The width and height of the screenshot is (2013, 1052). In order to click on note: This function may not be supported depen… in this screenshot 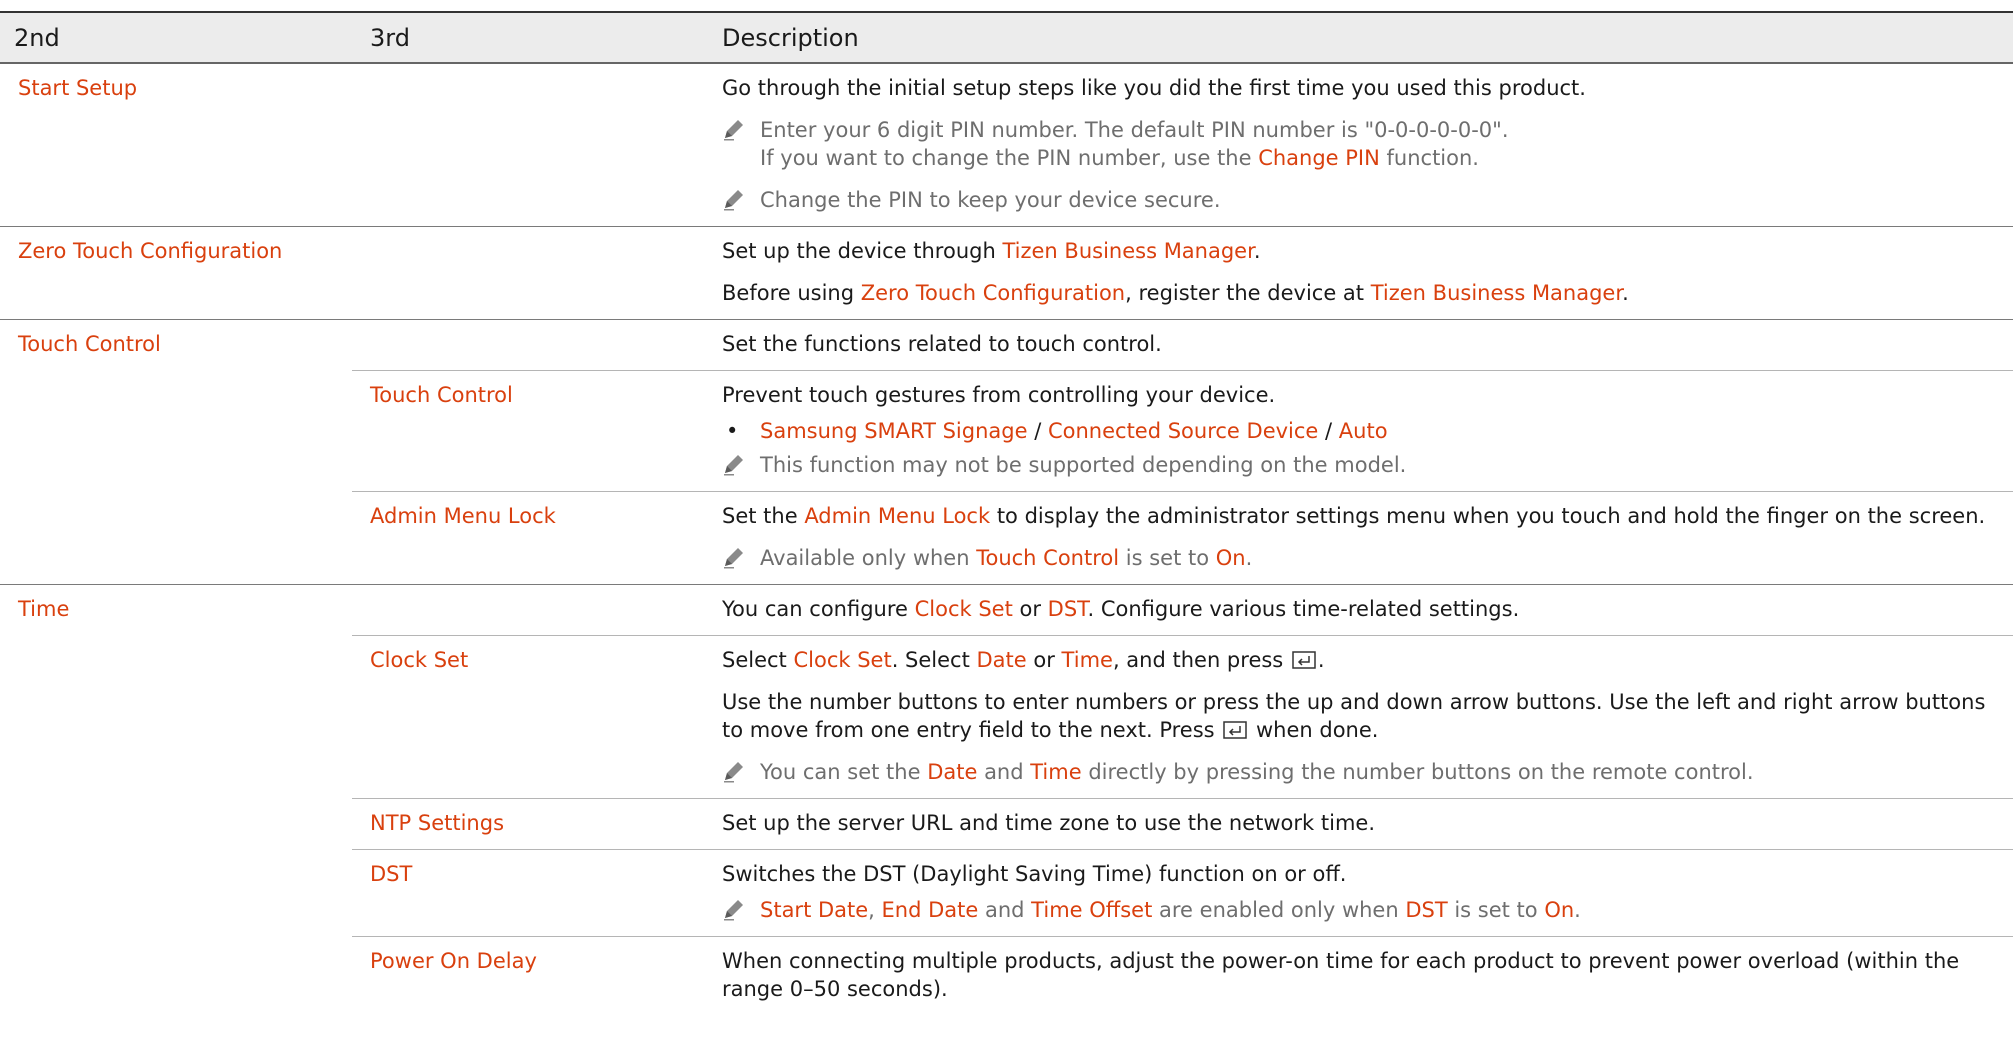, I will do `click(1367, 465)`.